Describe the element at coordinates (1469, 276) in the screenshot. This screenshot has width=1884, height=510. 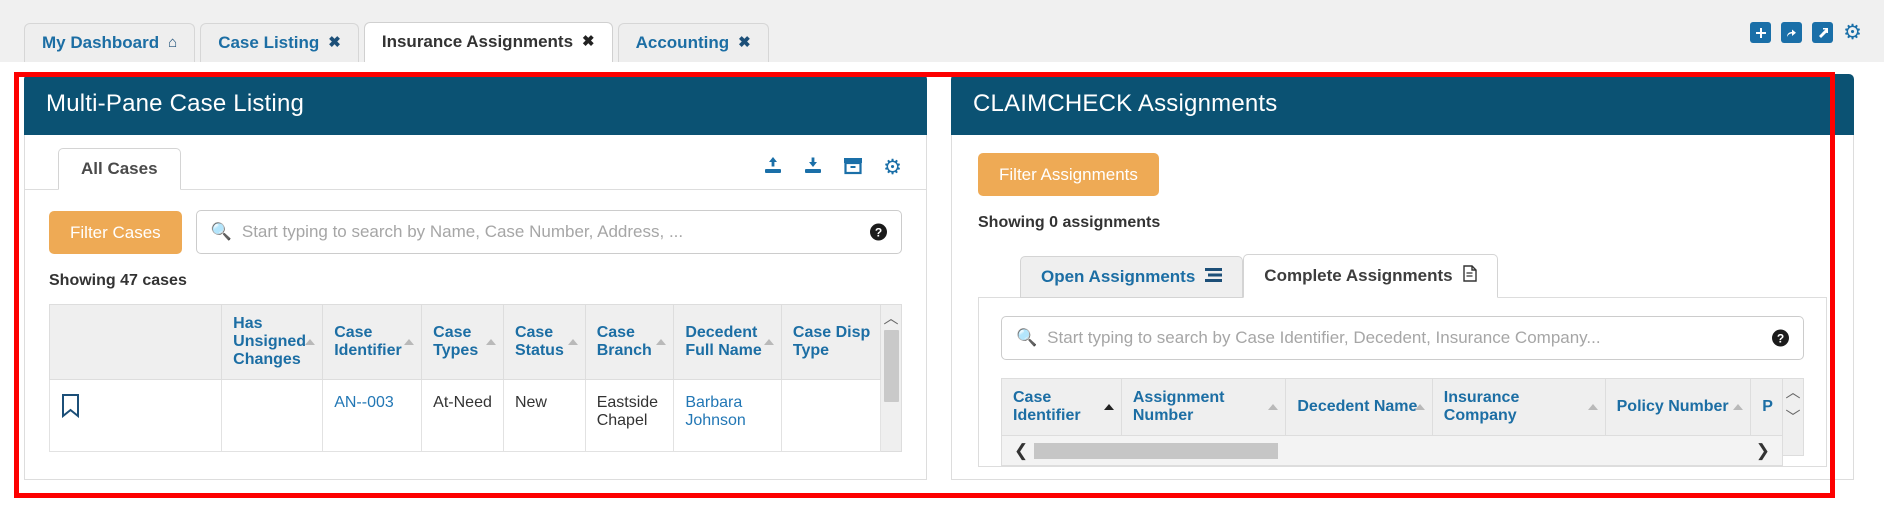
I see `document-icon` at that location.